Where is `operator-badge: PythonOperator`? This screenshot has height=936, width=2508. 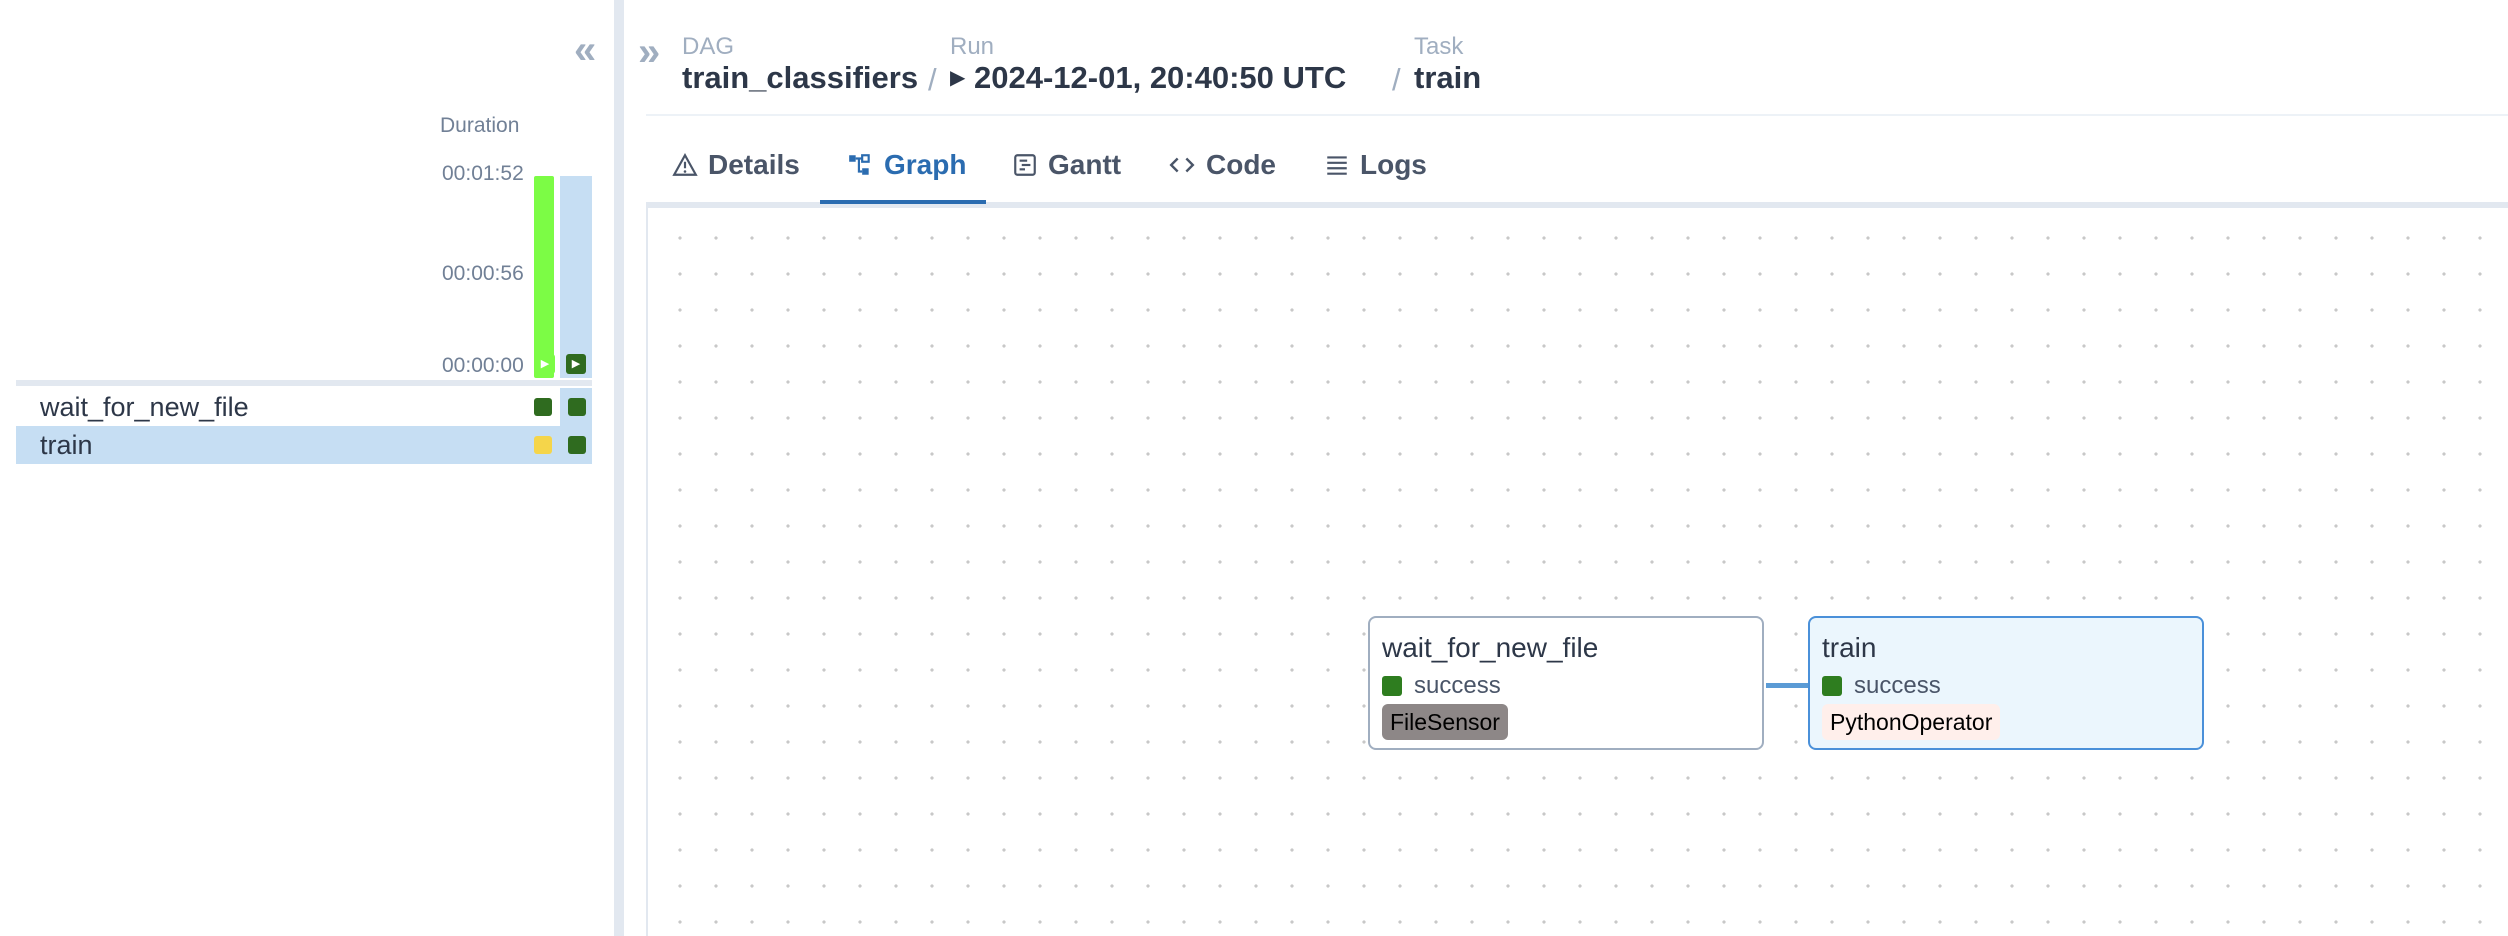 operator-badge: PythonOperator is located at coordinates (1911, 722).